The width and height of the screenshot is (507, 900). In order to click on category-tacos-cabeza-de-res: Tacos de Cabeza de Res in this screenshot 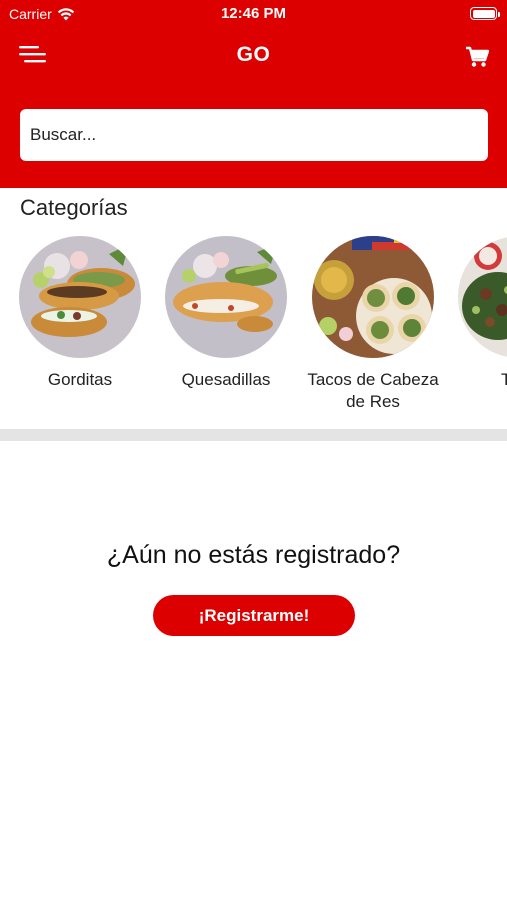, I will do `click(373, 324)`.